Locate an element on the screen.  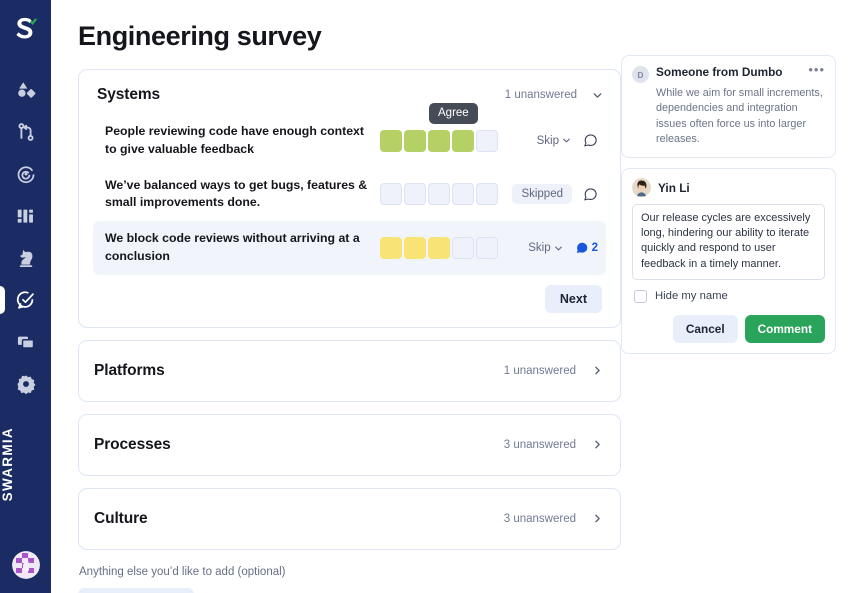
processes-header: Processes 3 unanswered is located at coordinates (349, 445).